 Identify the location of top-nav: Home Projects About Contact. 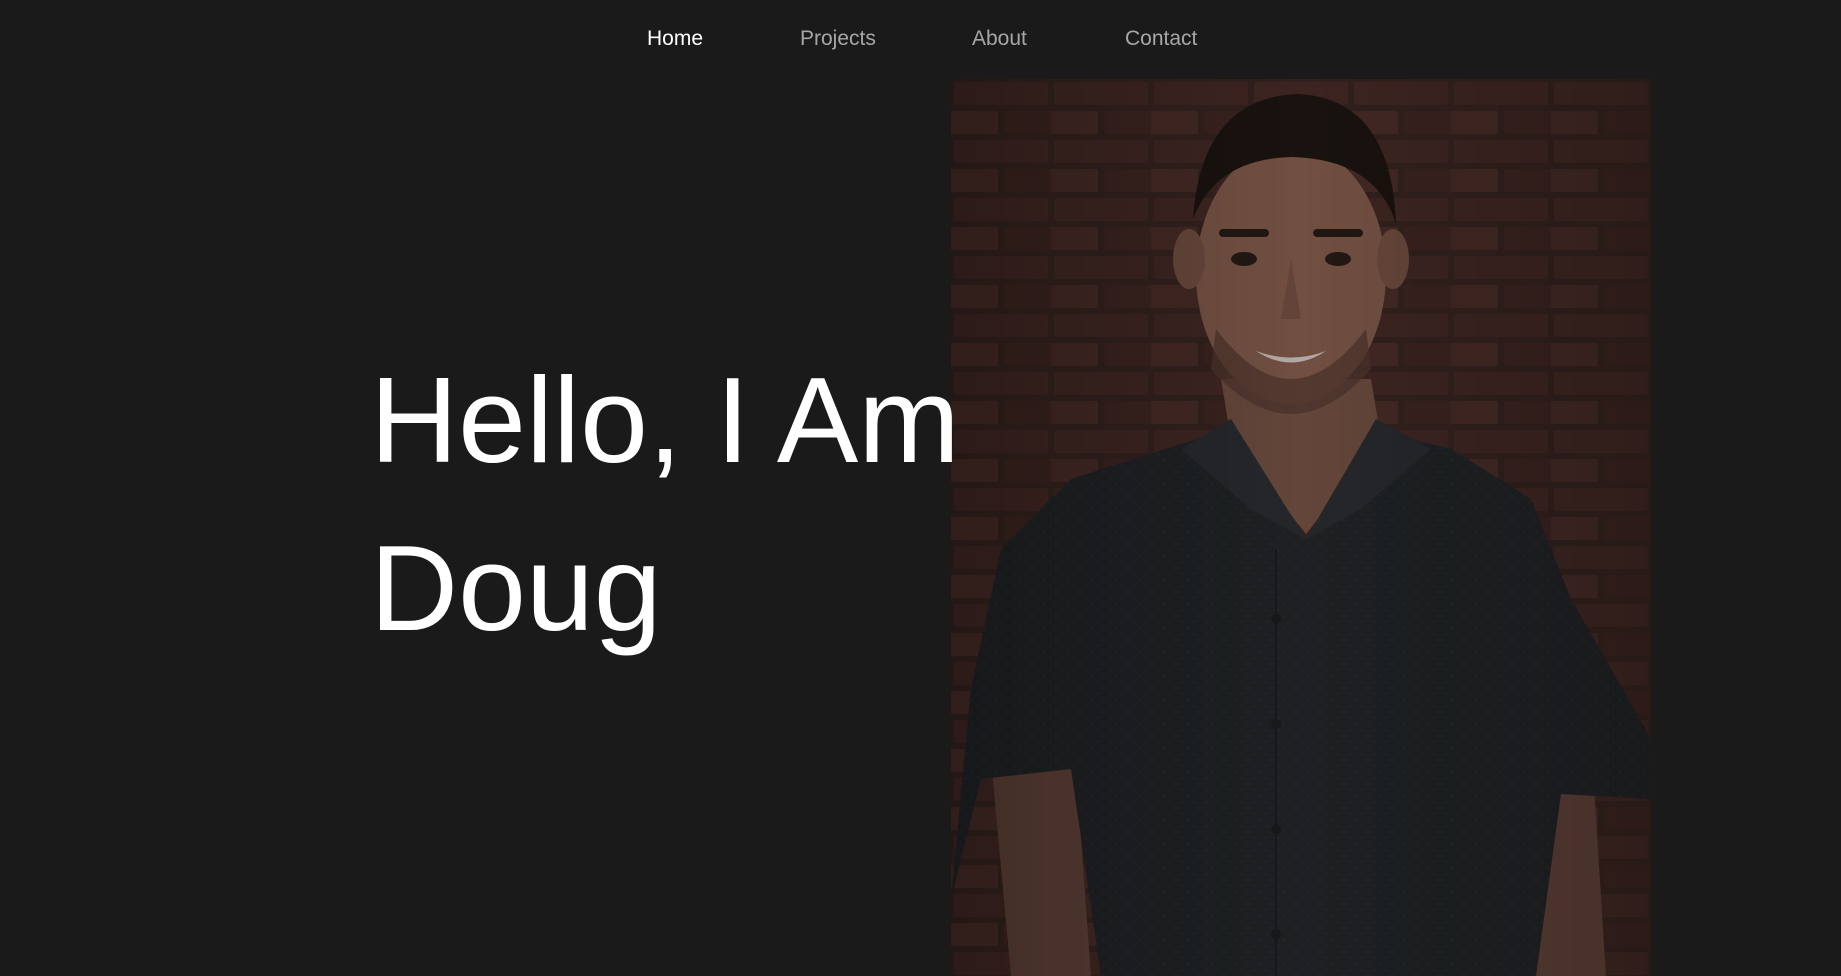
(920, 39).